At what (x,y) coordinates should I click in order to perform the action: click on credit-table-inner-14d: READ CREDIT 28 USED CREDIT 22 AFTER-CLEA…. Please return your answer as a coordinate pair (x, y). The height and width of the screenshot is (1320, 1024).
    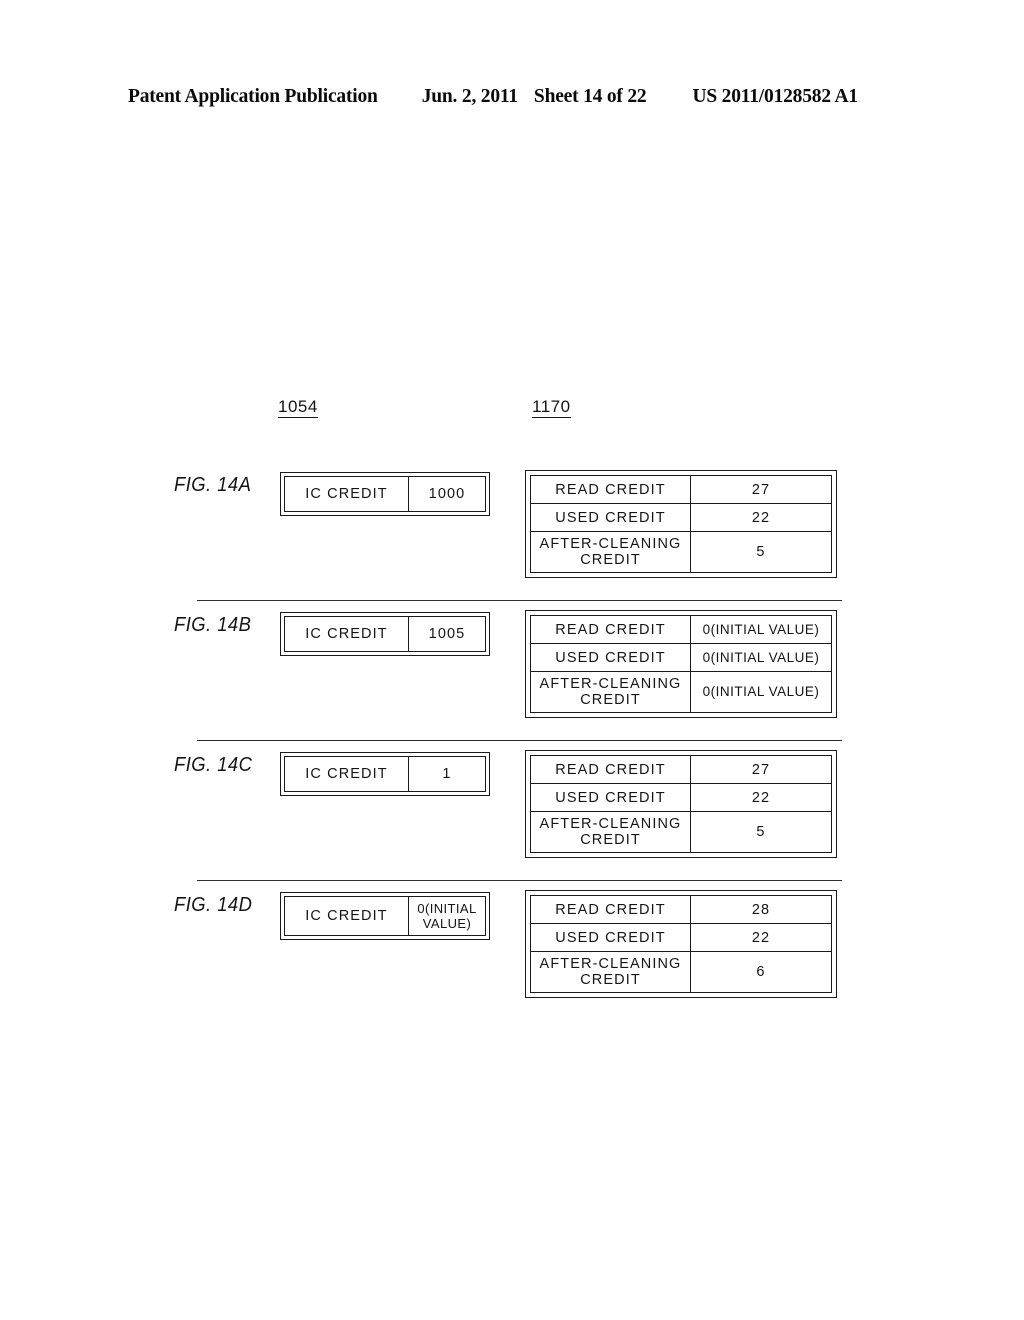
    Looking at the image, I should click on (681, 944).